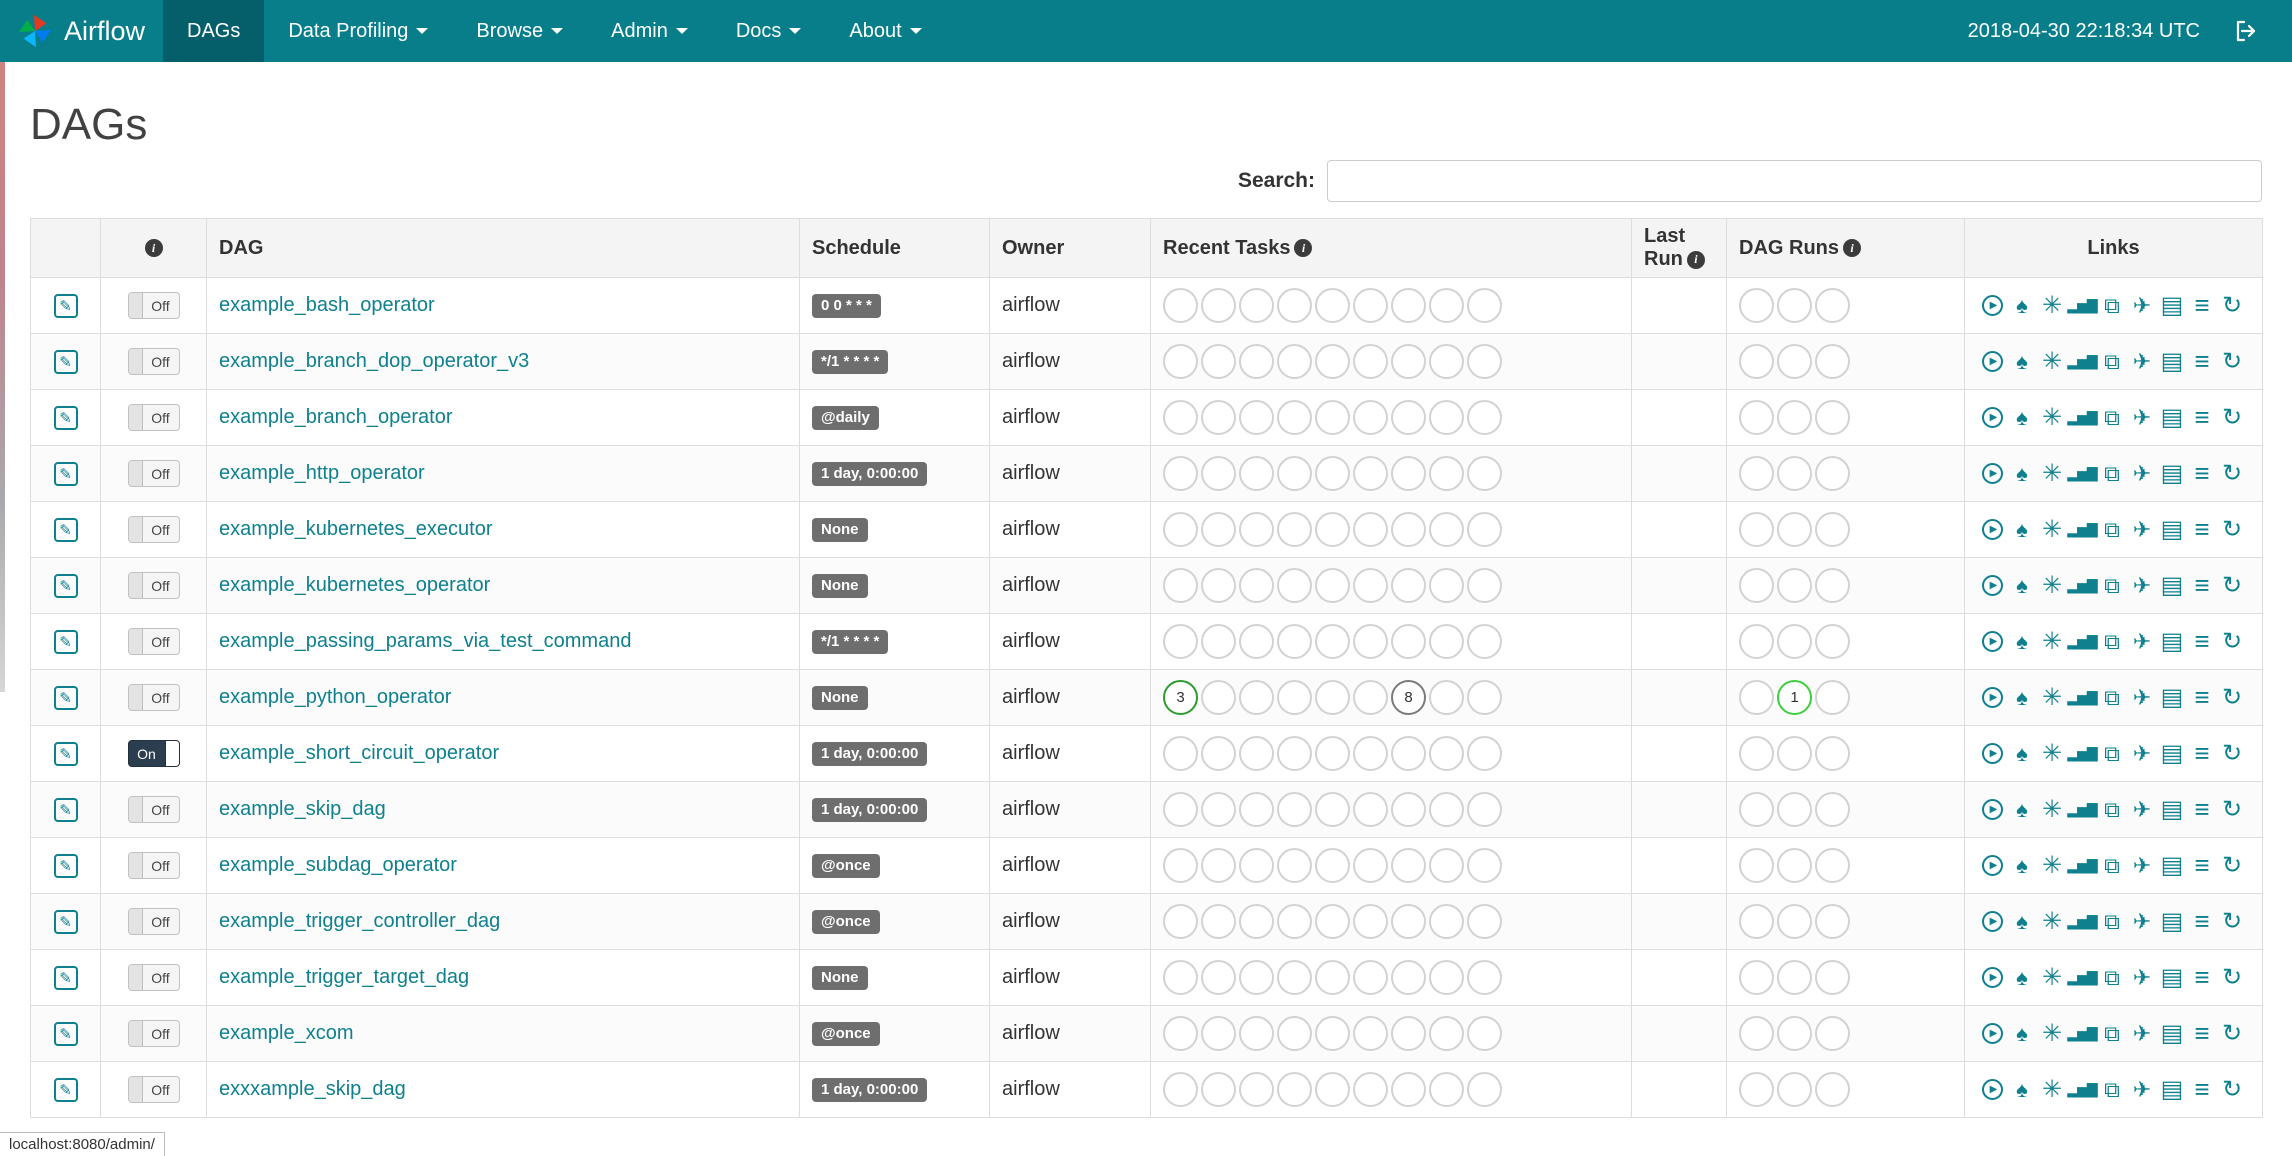 The width and height of the screenshot is (2292, 1156). What do you see at coordinates (840, 698) in the screenshot?
I see `schedule-badge: None` at bounding box center [840, 698].